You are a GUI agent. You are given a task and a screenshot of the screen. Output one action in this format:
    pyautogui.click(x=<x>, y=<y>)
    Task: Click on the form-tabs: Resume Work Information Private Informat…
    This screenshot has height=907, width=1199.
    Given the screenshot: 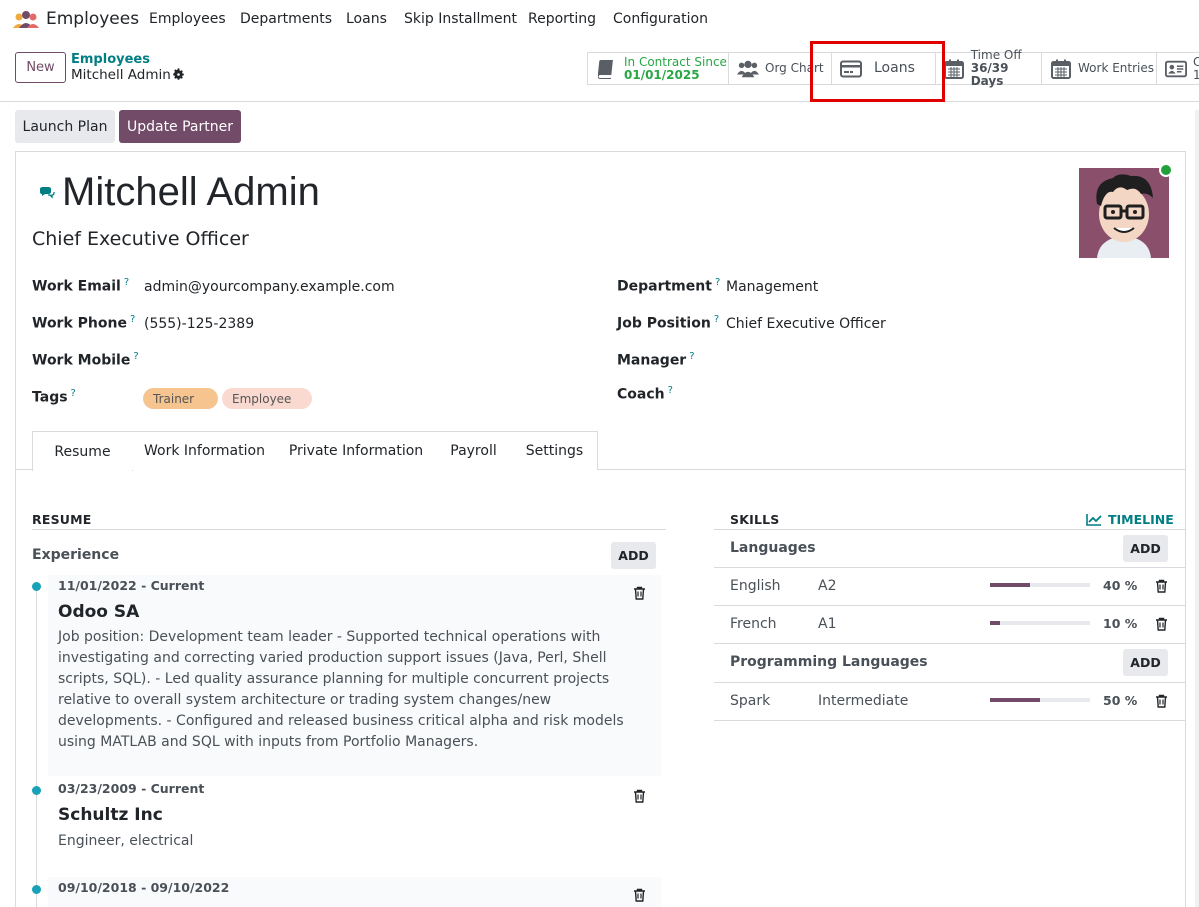 What is the action you would take?
    pyautogui.click(x=600, y=451)
    